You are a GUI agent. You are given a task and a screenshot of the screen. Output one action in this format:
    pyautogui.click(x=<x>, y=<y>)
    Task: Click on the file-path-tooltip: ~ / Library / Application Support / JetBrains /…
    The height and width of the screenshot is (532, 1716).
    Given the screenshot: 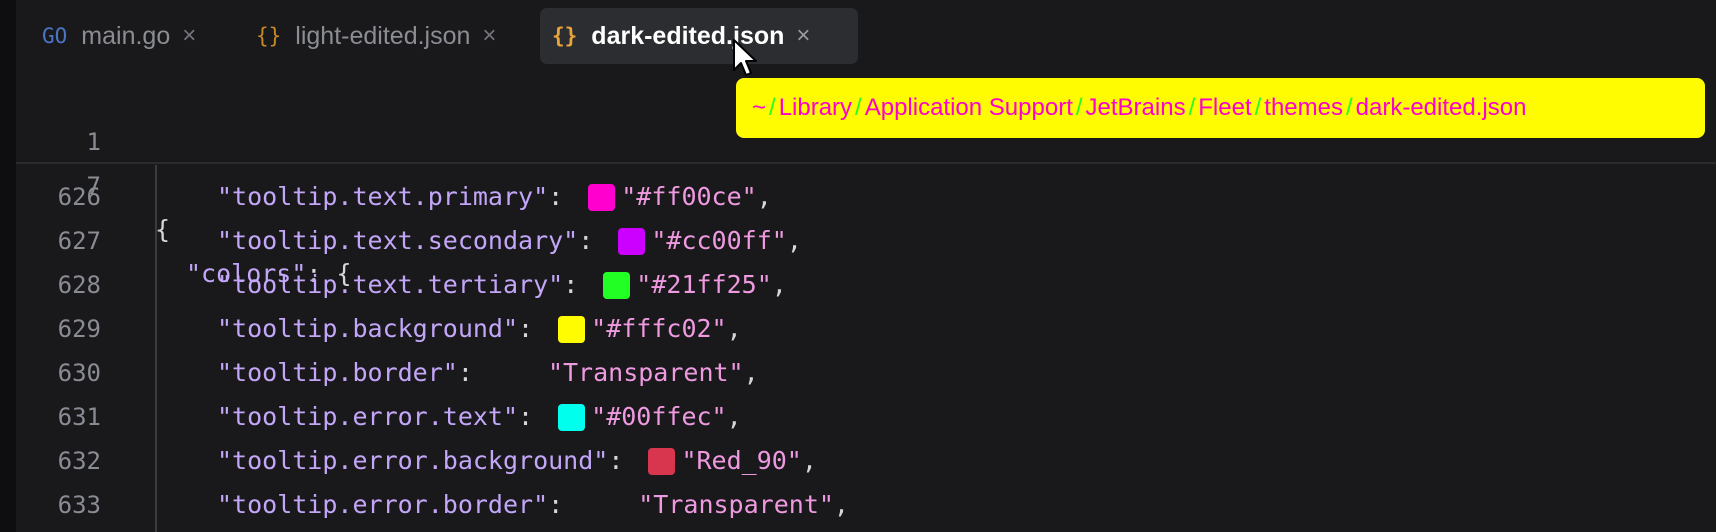 What is the action you would take?
    pyautogui.click(x=1220, y=108)
    